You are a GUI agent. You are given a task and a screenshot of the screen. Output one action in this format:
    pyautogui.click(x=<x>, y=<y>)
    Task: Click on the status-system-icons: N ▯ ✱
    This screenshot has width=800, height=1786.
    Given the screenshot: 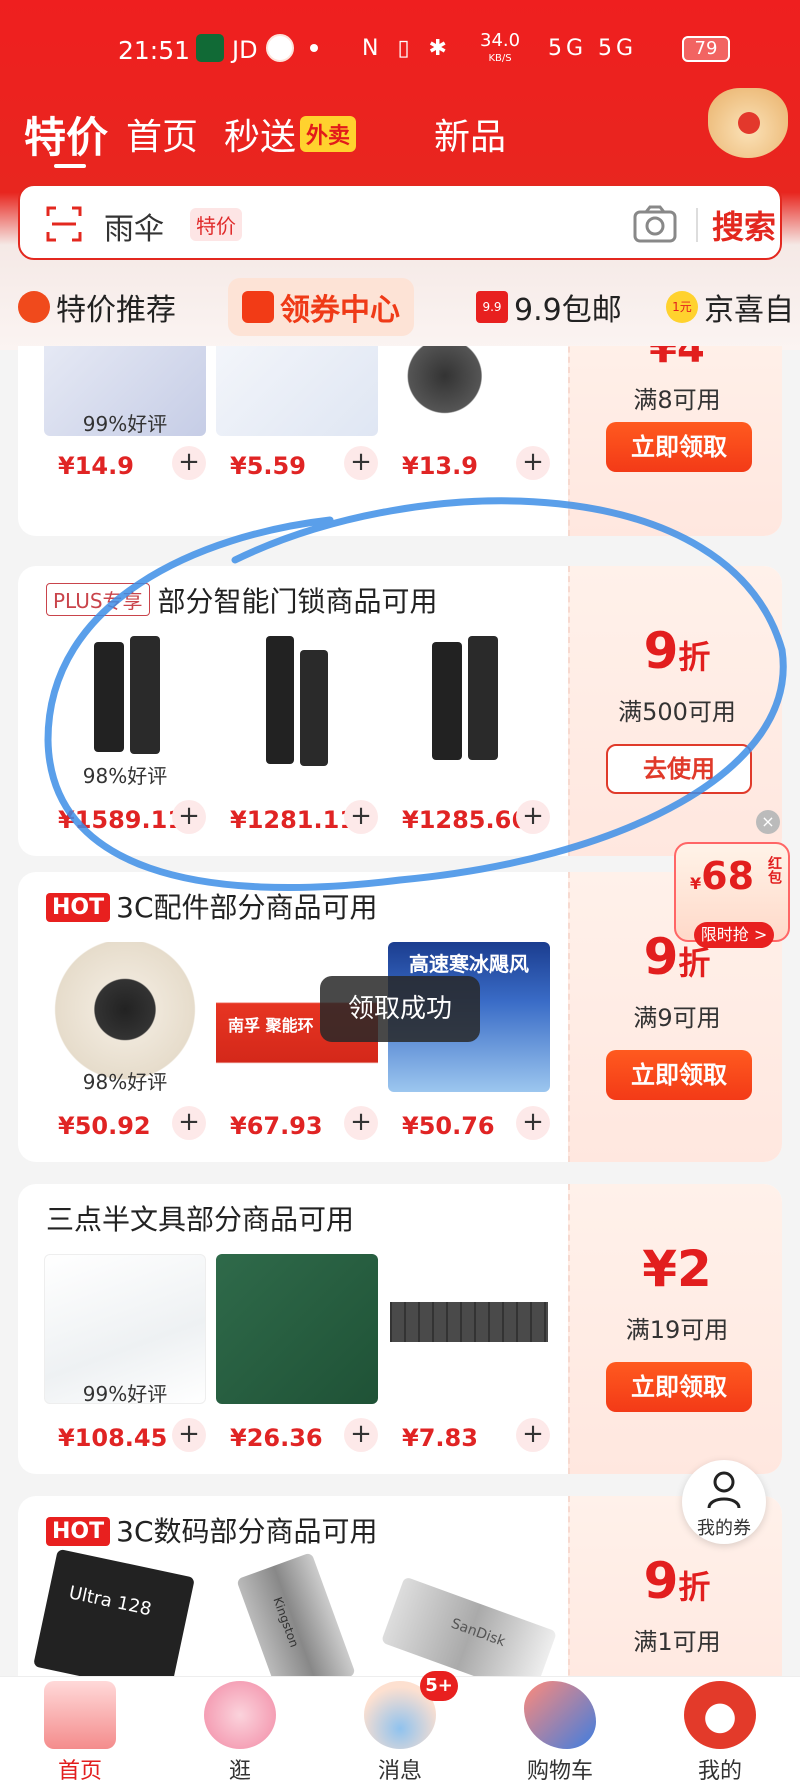 What is the action you would take?
    pyautogui.click(x=407, y=48)
    